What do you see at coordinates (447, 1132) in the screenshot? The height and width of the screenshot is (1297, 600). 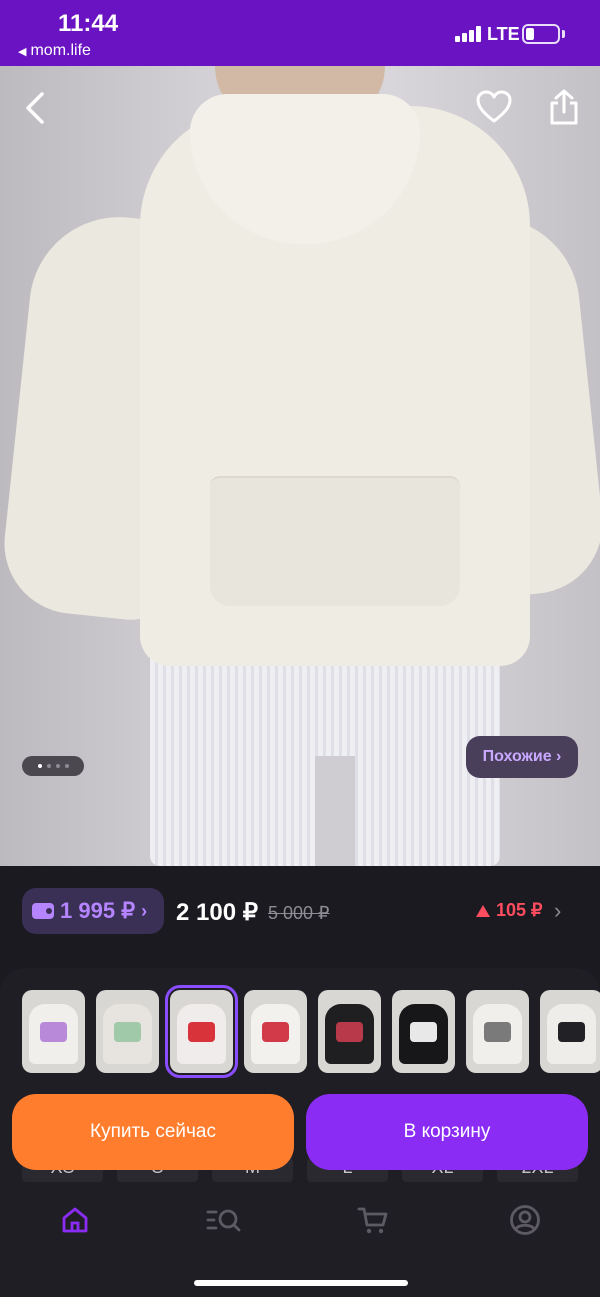 I see `add-to-cart-button: В корзину` at bounding box center [447, 1132].